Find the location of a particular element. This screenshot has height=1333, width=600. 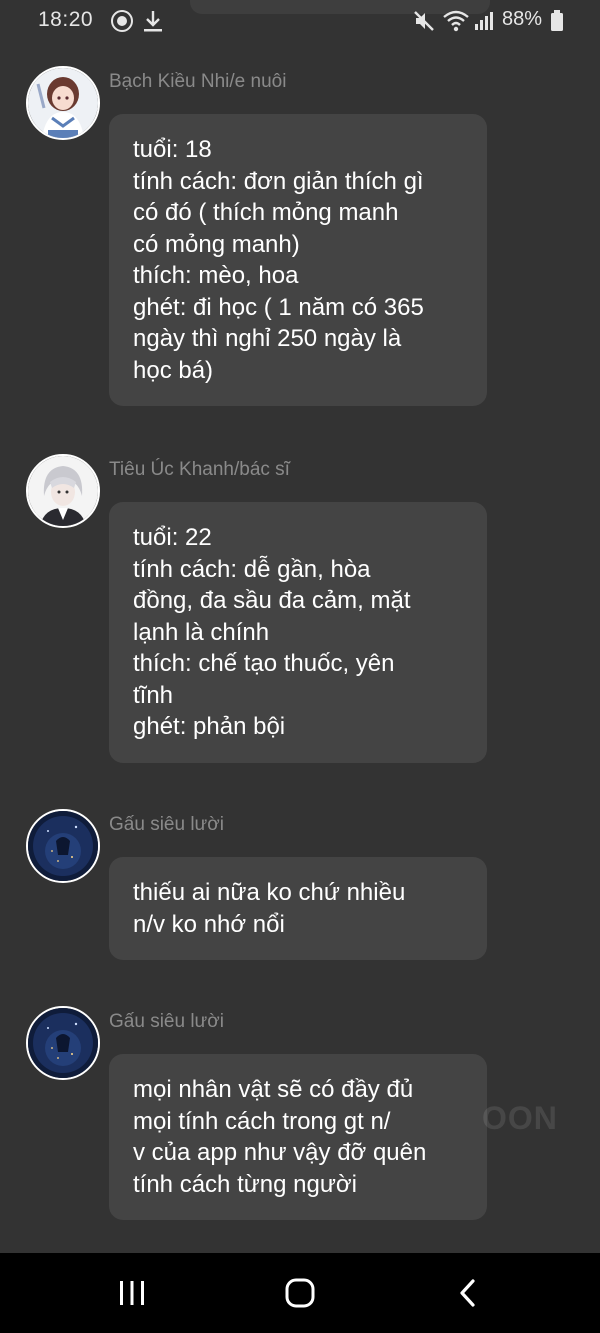

message-line: thiếu ai nữa ko chứ nhiều is located at coordinates (269, 892).